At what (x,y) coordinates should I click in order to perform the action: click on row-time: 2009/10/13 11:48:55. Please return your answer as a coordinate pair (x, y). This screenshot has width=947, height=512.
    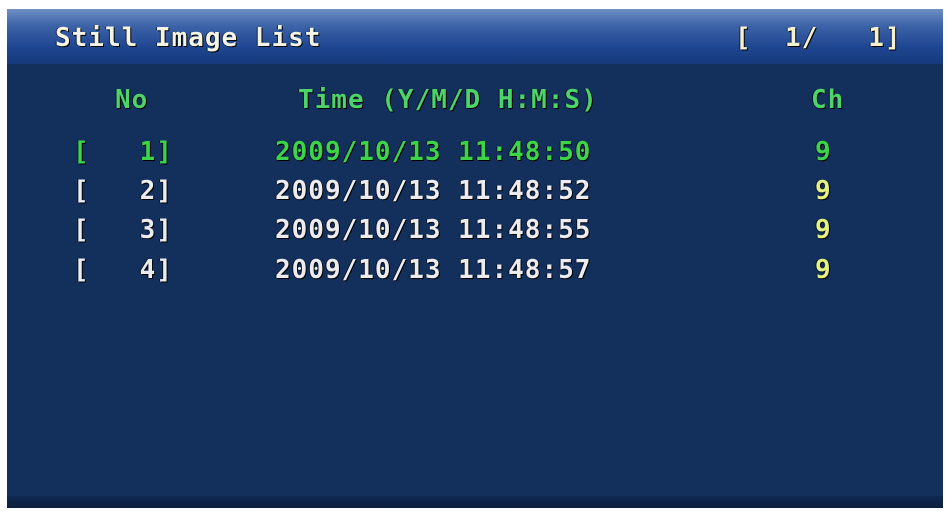
    Looking at the image, I should click on (433, 230).